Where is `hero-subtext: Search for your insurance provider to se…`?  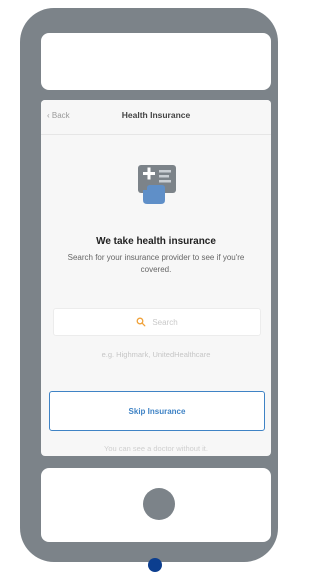 hero-subtext: Search for your insurance provider to se… is located at coordinates (156, 263).